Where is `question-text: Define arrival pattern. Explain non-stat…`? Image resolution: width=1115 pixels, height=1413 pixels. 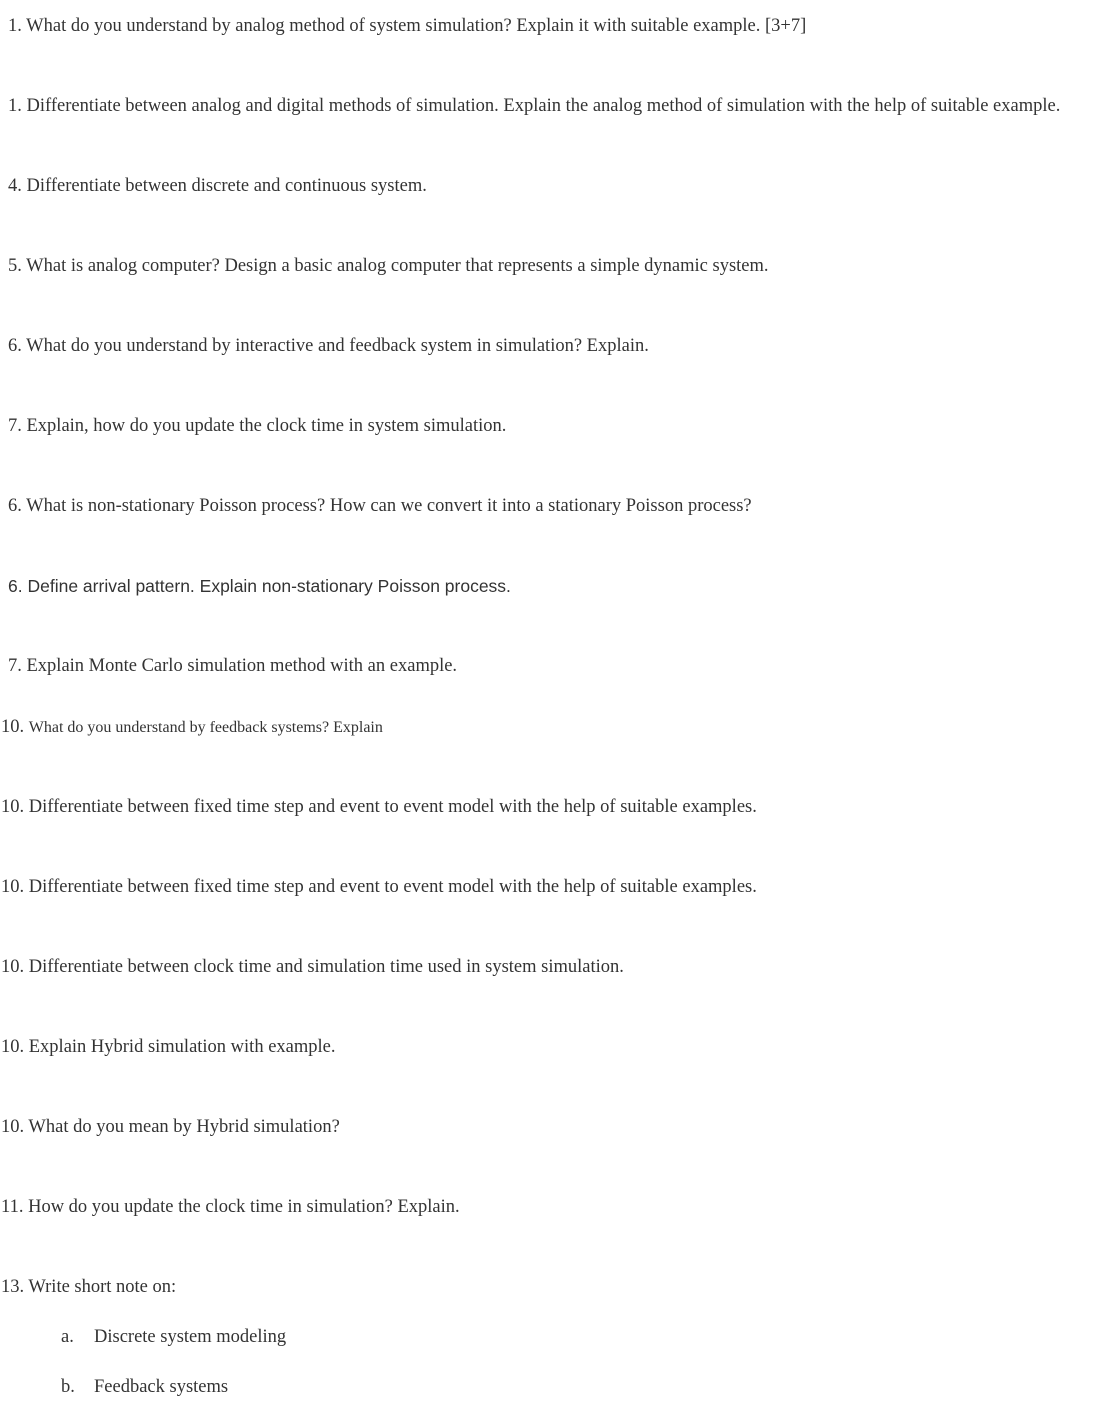
question-text: Define arrival pattern. Explain non-stat… is located at coordinates (269, 586).